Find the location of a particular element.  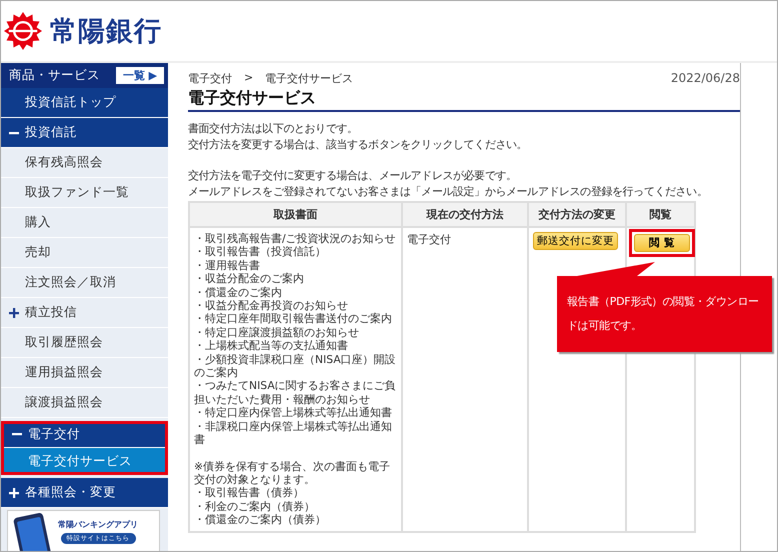

document-item: ・償還金のご案内 is located at coordinates (238, 293).